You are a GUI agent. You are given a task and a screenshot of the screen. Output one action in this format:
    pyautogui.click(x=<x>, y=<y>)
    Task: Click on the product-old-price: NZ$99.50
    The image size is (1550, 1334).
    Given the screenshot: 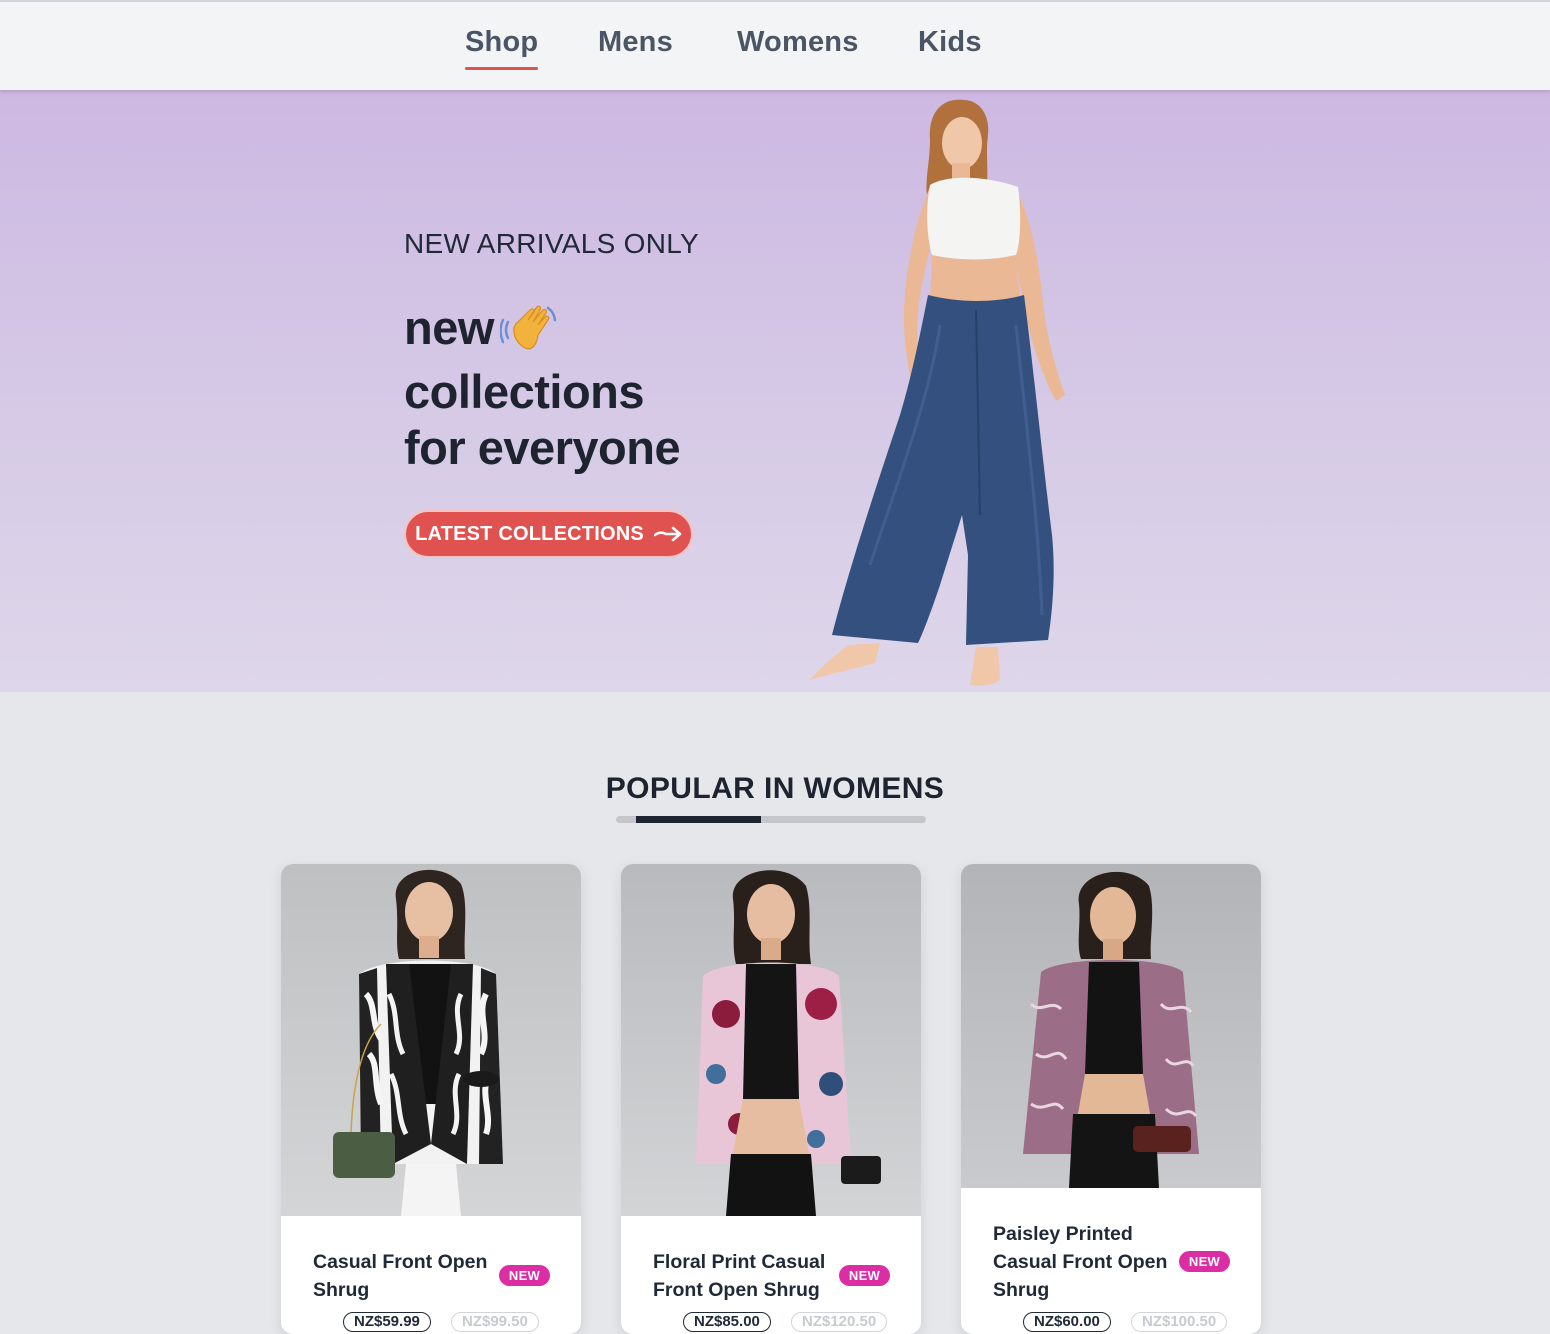 What is the action you would take?
    pyautogui.click(x=495, y=1322)
    